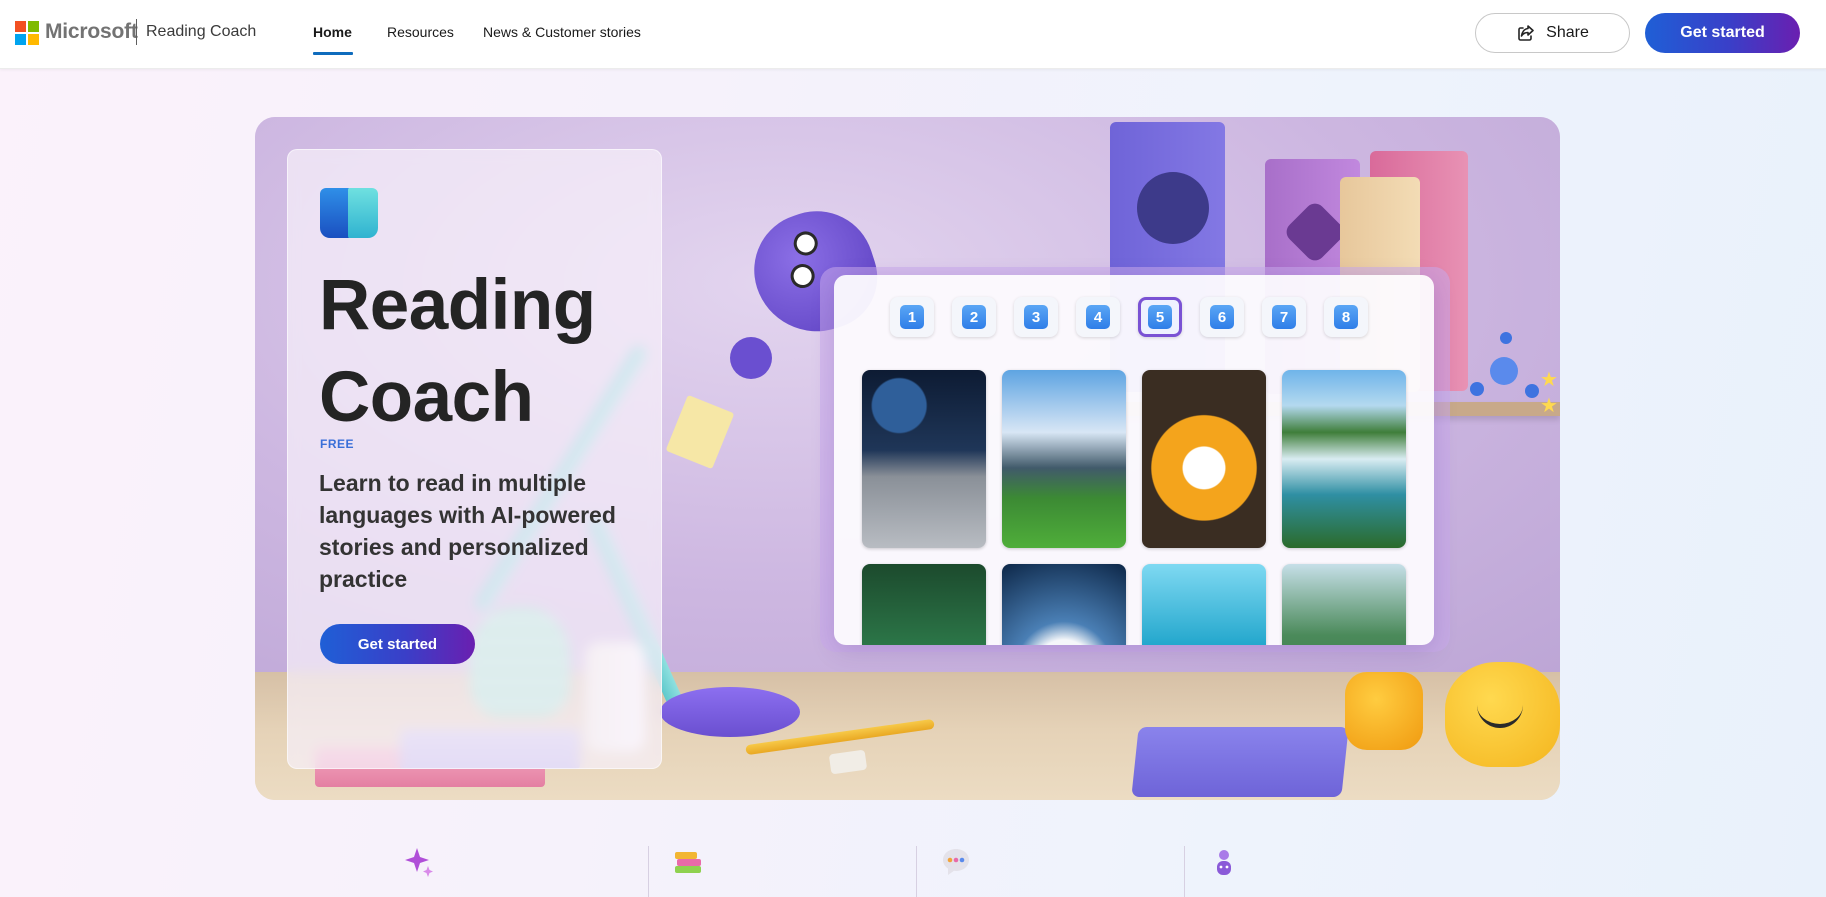 The height and width of the screenshot is (897, 1826). What do you see at coordinates (1344, 459) in the screenshot?
I see `story-tile-waterfall` at bounding box center [1344, 459].